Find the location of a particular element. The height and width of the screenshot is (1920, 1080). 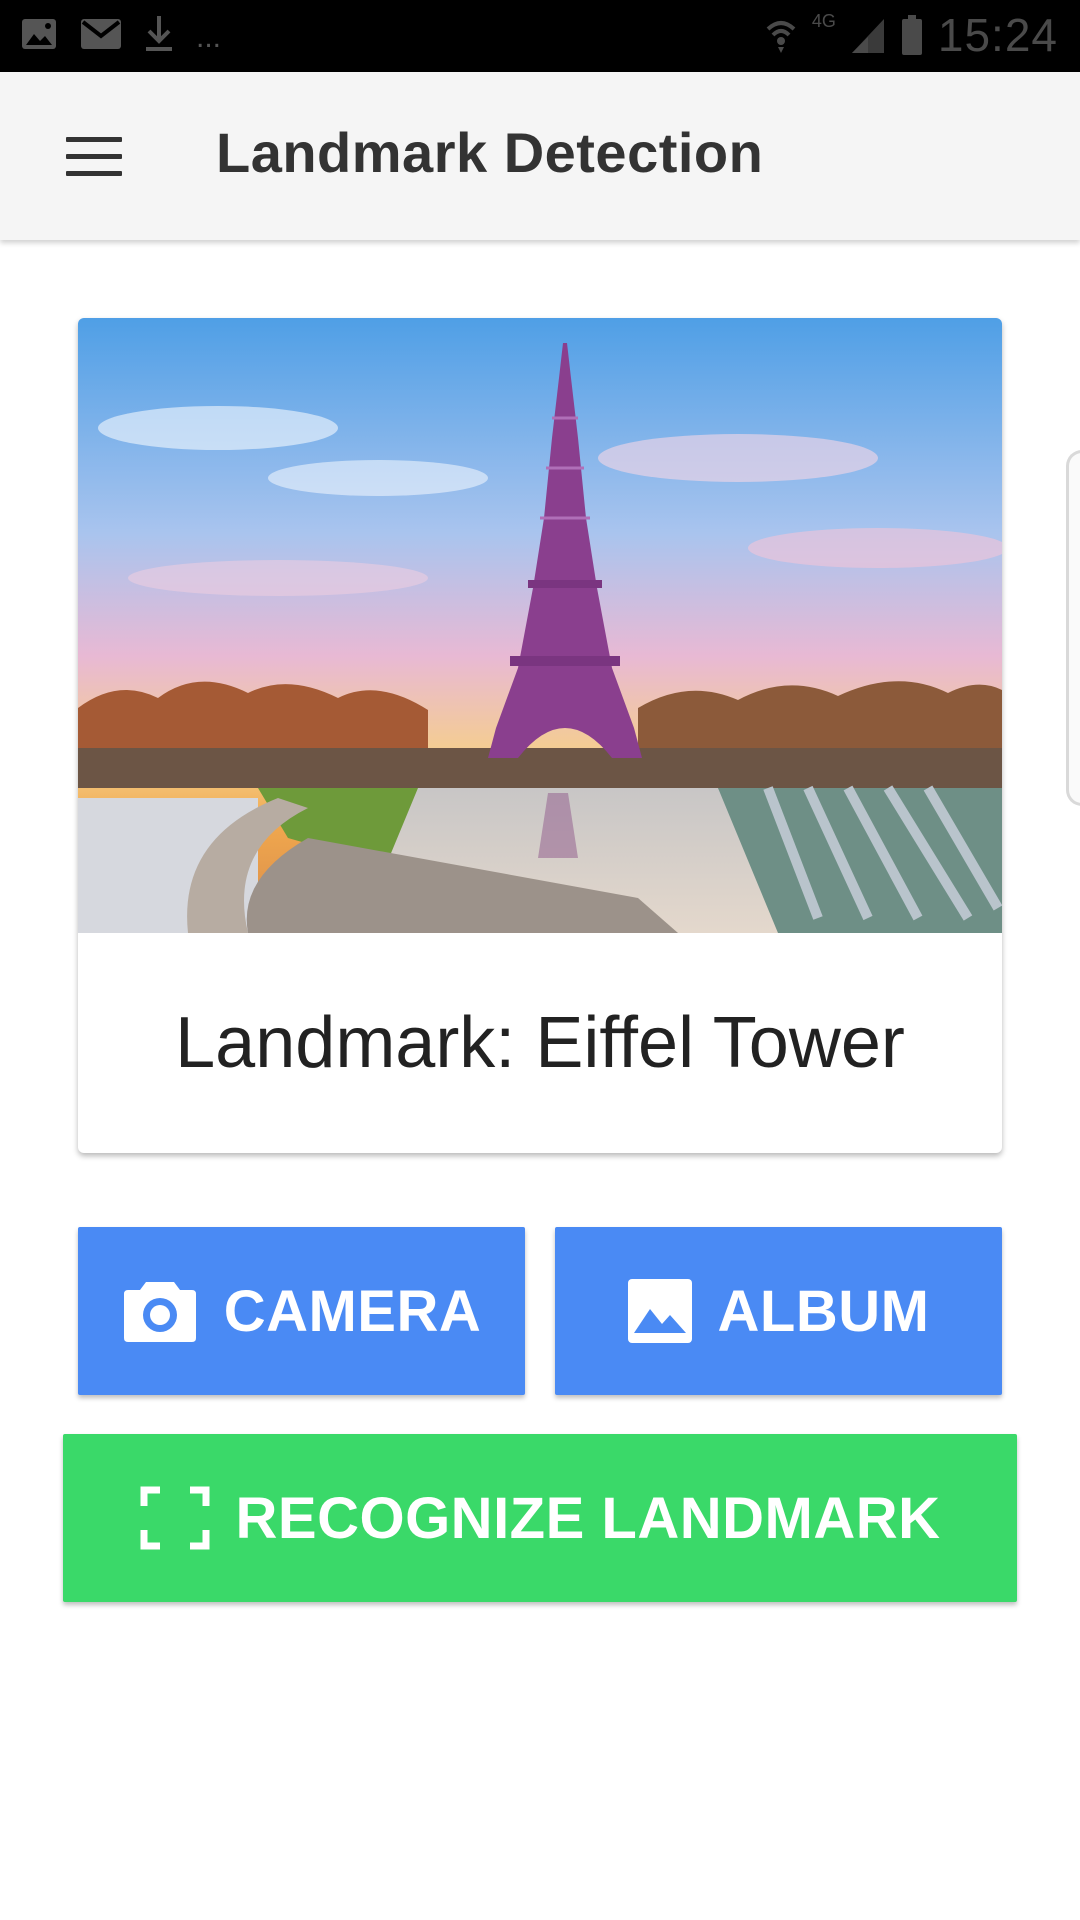

recognize-landmark-button: RECOGNIZE LANDMARK is located at coordinates (540, 1518).